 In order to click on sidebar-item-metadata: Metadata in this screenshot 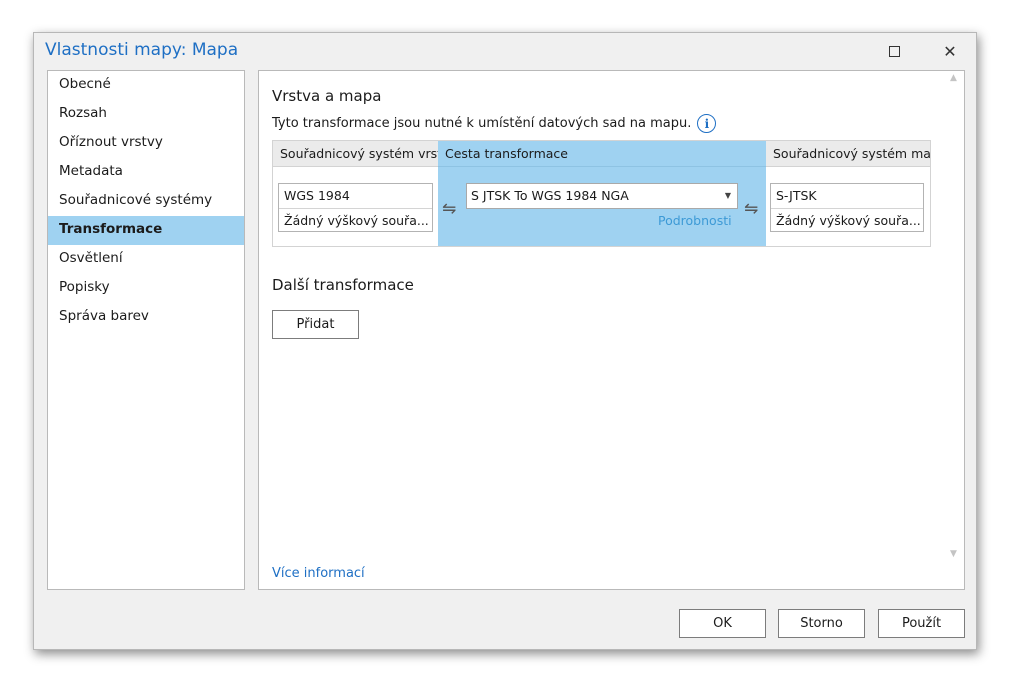, I will do `click(146, 172)`.